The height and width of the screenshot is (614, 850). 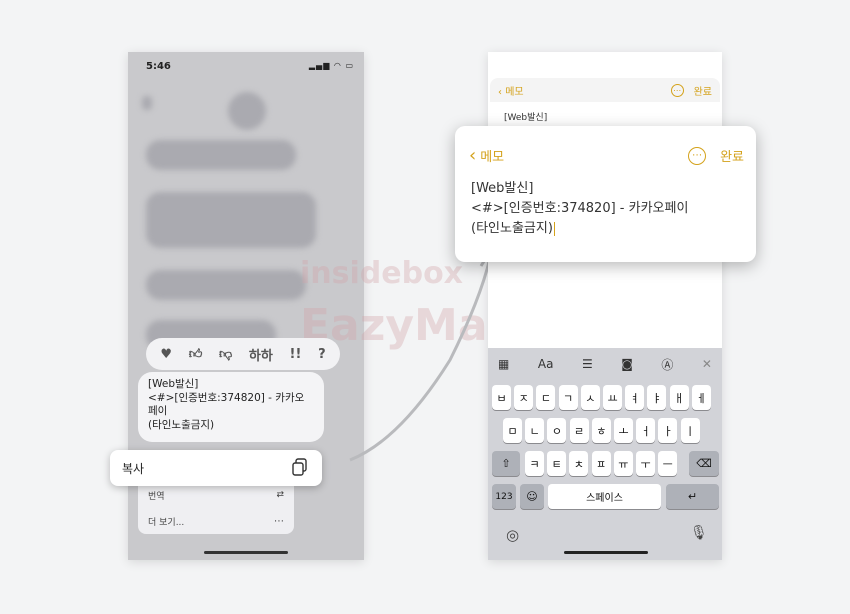 What do you see at coordinates (216, 468) in the screenshot?
I see `copy-menu-item: 복사` at bounding box center [216, 468].